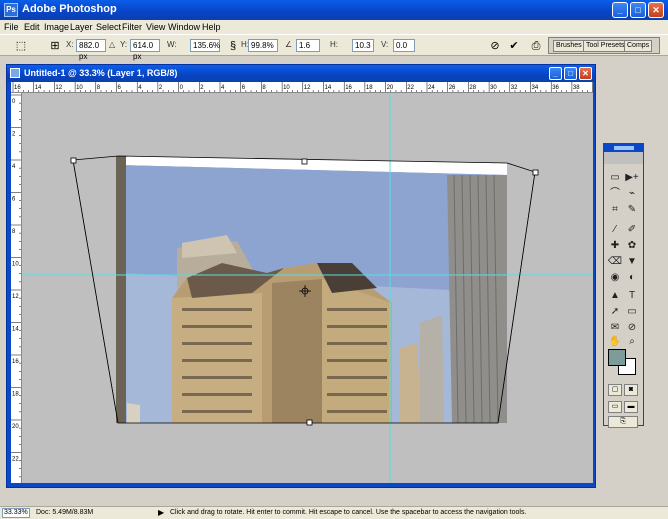  I want to click on ruler-label: 12, so click(58, 88).